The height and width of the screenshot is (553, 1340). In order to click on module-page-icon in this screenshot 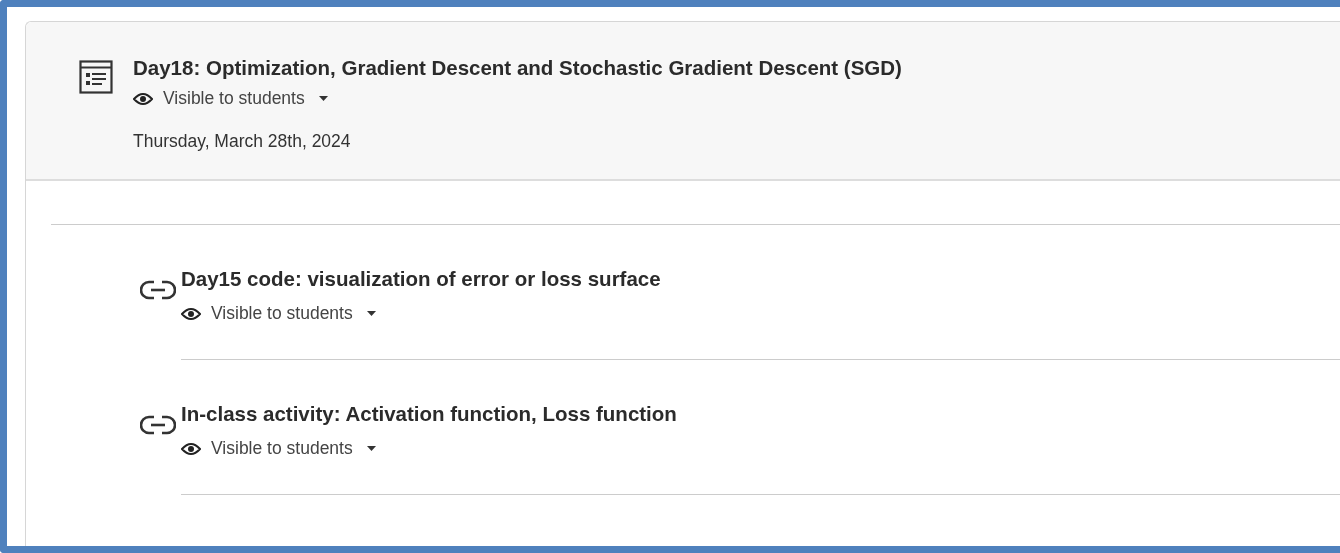, I will do `click(96, 77)`.